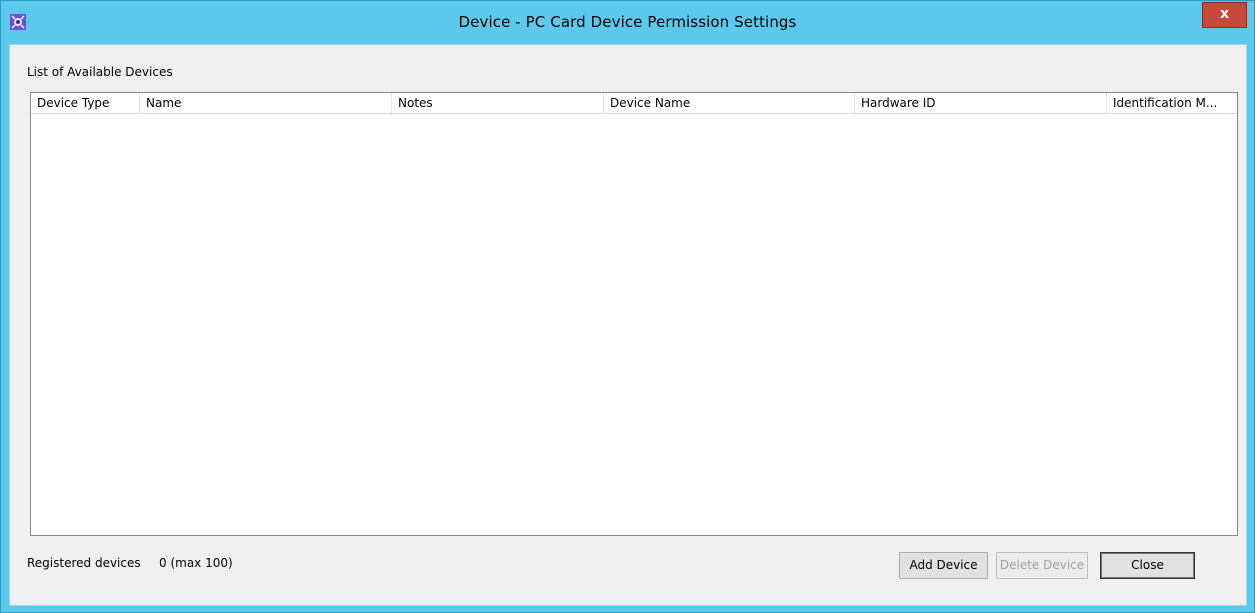 This screenshot has width=1255, height=613. I want to click on close-button: Close, so click(1147, 565).